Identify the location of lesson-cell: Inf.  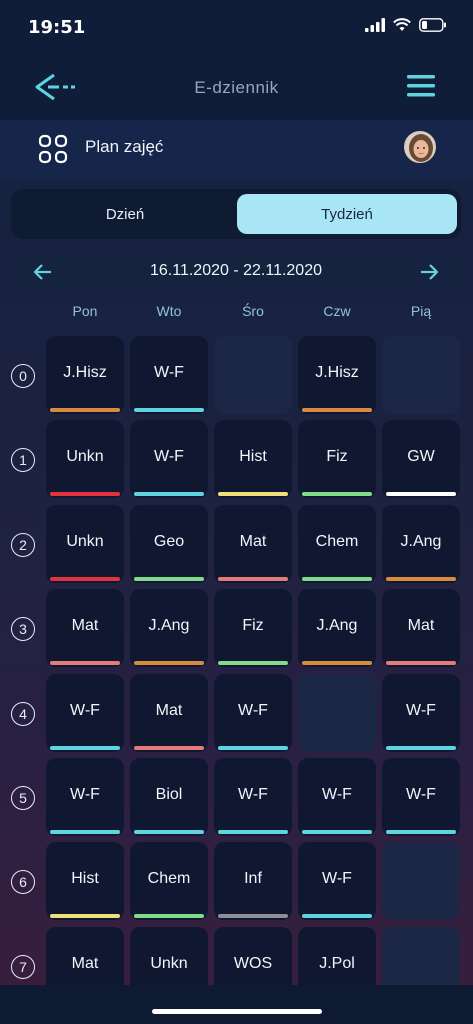
(253, 881).